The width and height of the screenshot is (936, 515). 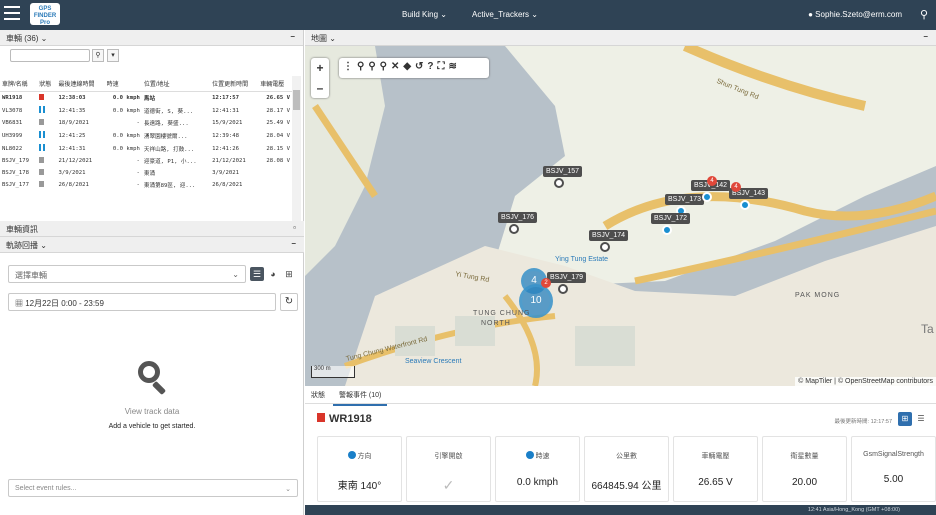 I want to click on table-cell: 12:38:03, so click(x=72, y=98).